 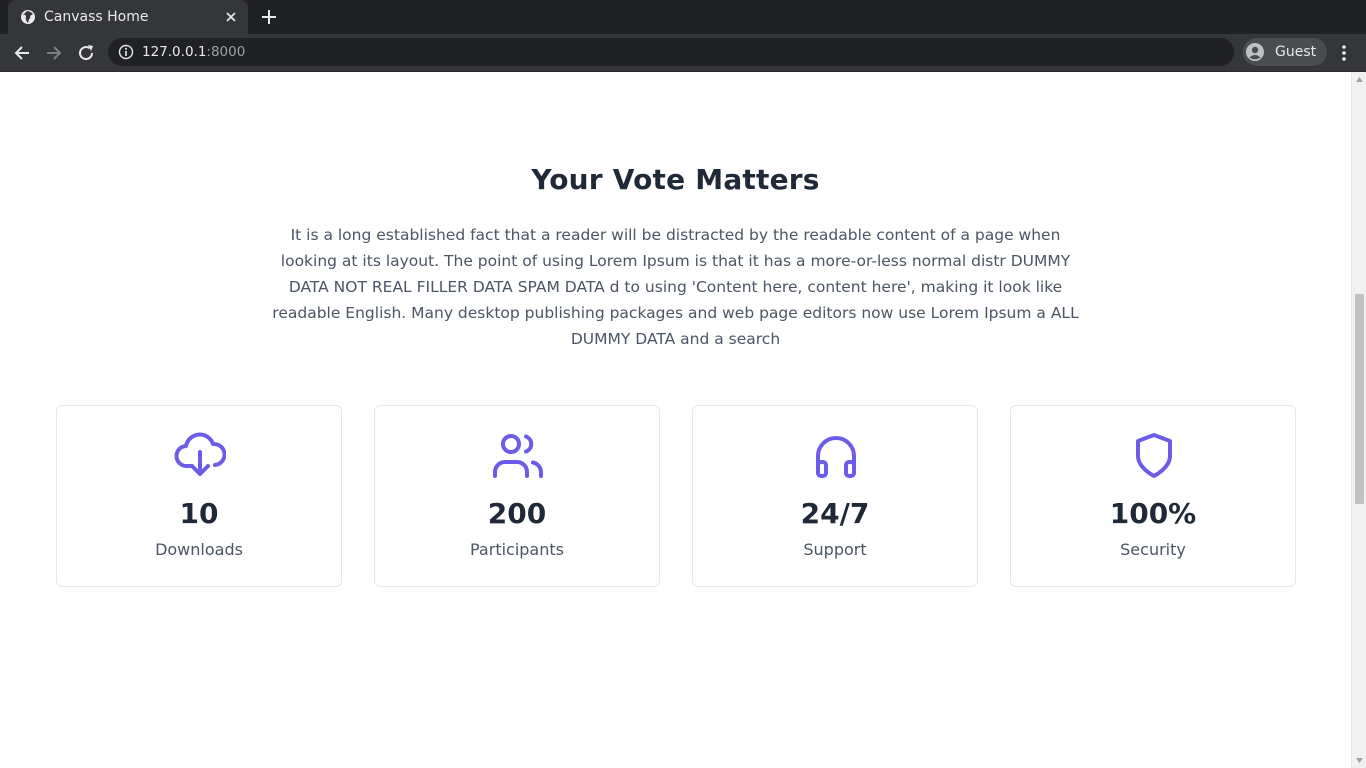 What do you see at coordinates (199, 513) in the screenshot?
I see `stat-value: 10` at bounding box center [199, 513].